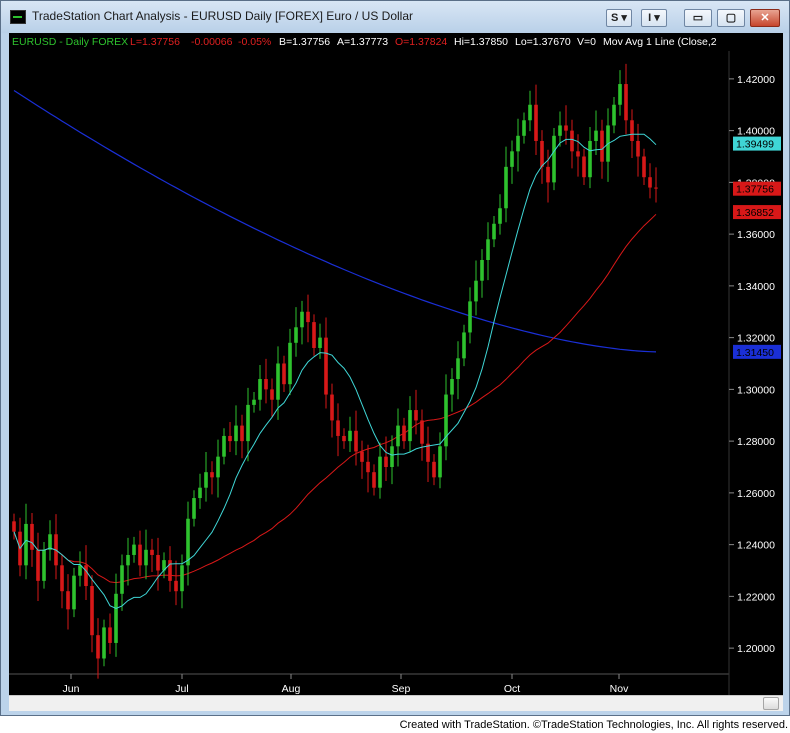  Describe the element at coordinates (771, 703) in the screenshot. I see `scroll-right-button` at that location.